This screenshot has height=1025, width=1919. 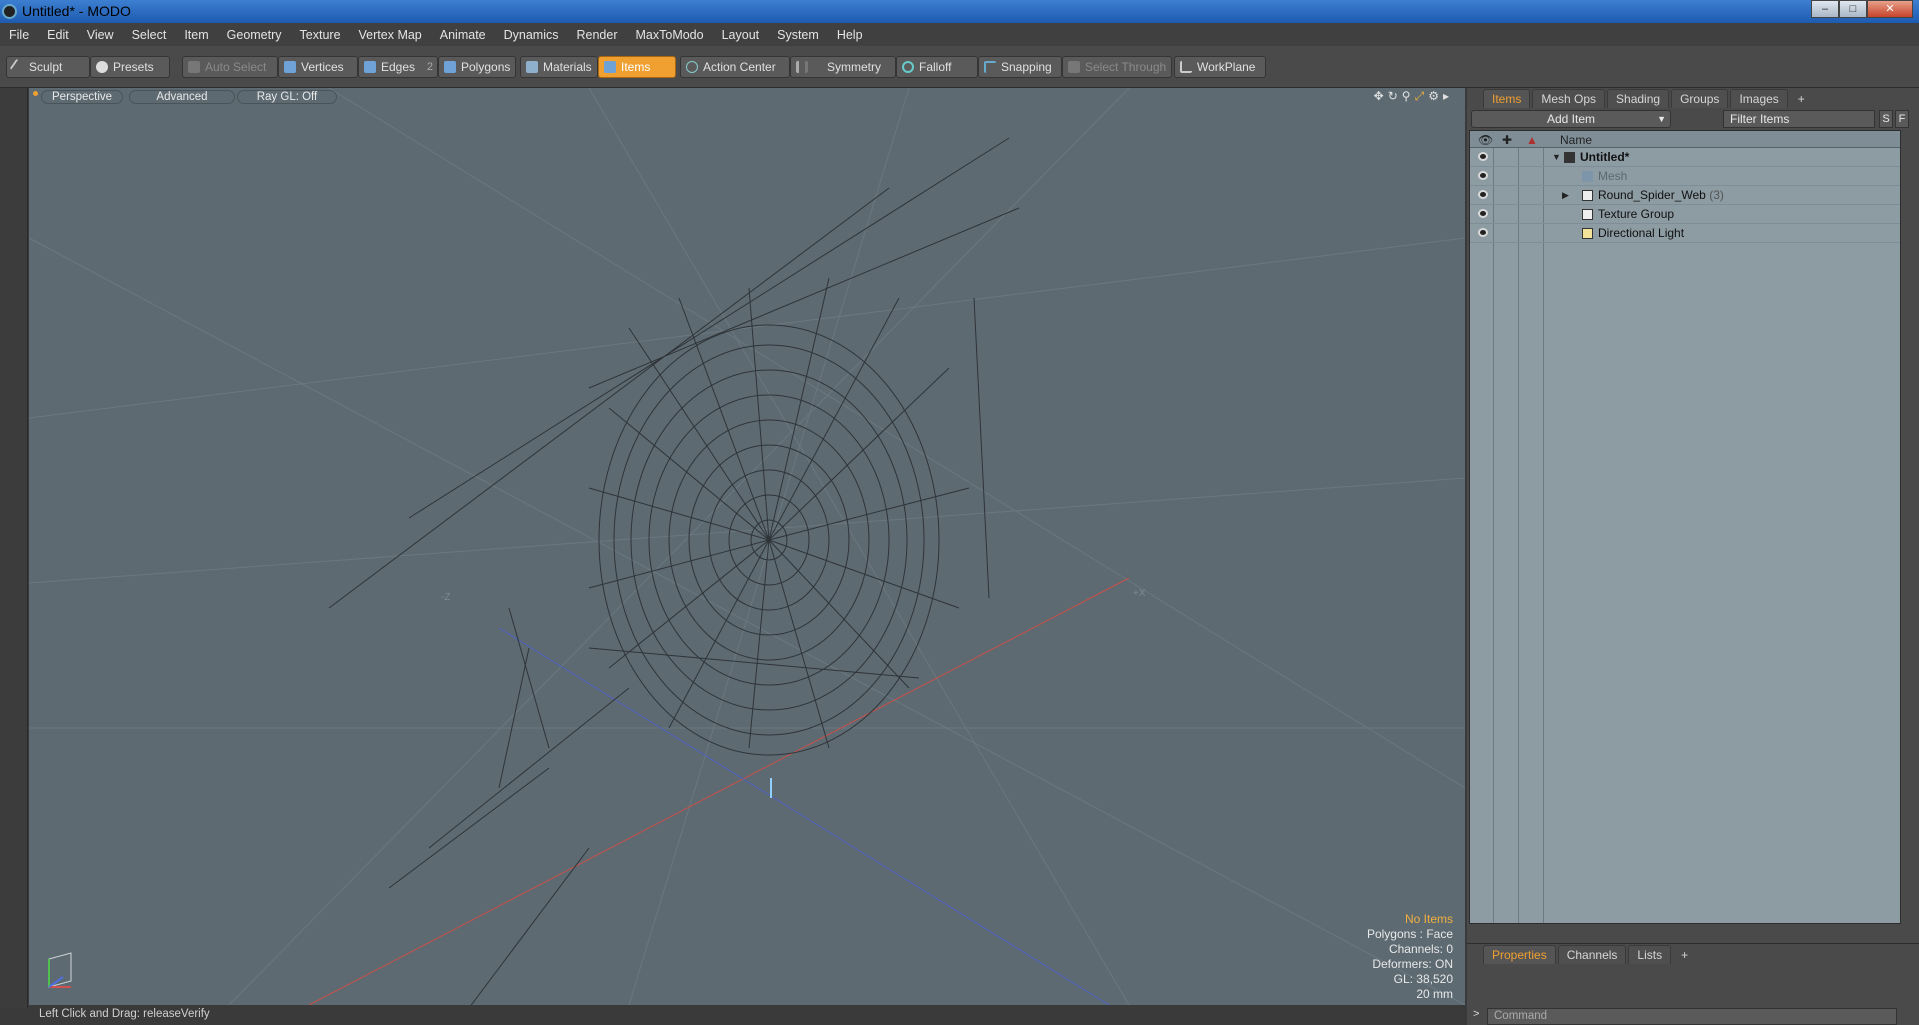 I want to click on materials-button: Materials, so click(x=559, y=67).